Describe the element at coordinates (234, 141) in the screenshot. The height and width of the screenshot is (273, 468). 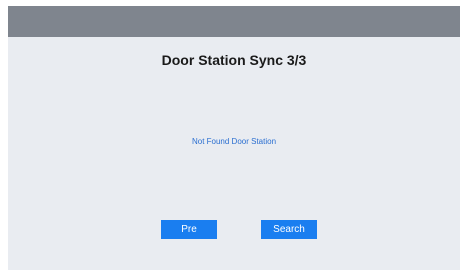
I see `status-message: Not Found Door Station` at that location.